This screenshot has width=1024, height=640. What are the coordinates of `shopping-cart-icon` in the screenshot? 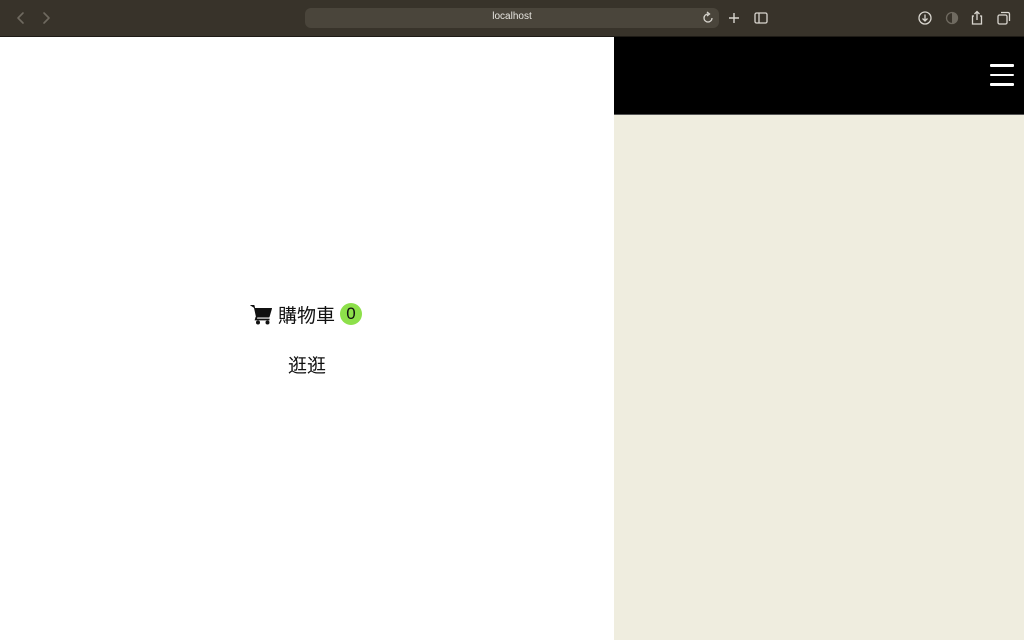 It's located at (261, 314).